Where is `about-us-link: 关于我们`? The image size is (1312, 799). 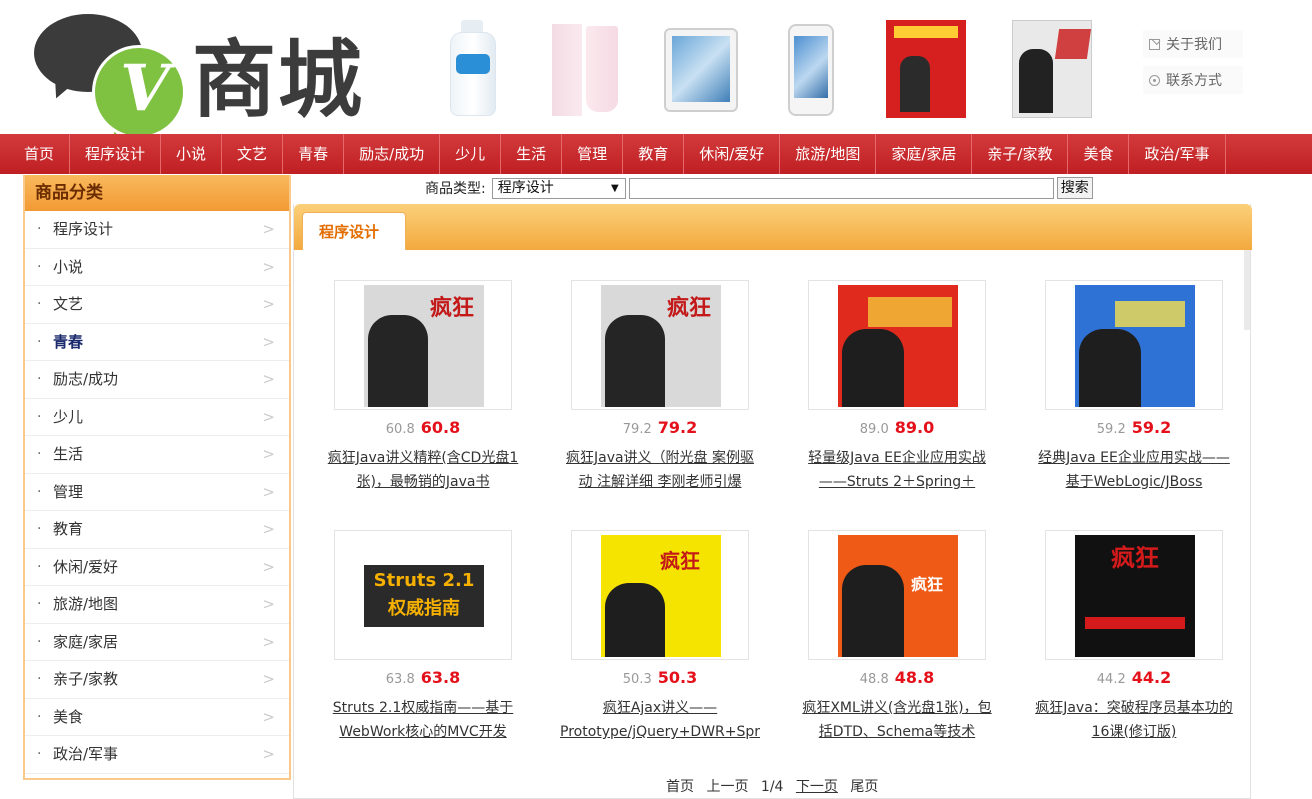
about-us-link: 关于我们 is located at coordinates (1193, 44).